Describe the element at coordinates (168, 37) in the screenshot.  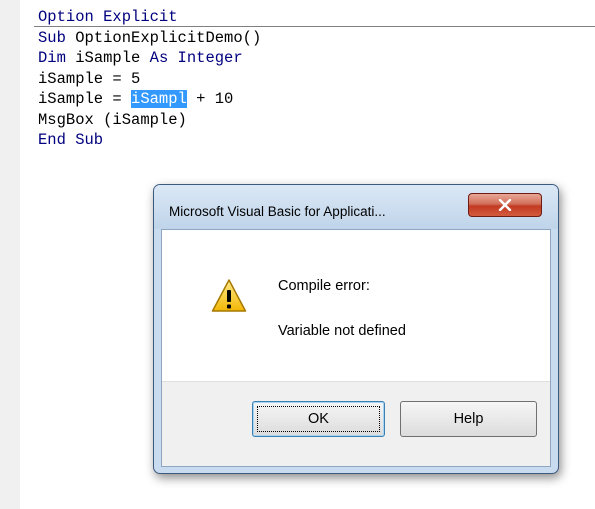
I see `code-token: OptionExplicitDemo()` at that location.